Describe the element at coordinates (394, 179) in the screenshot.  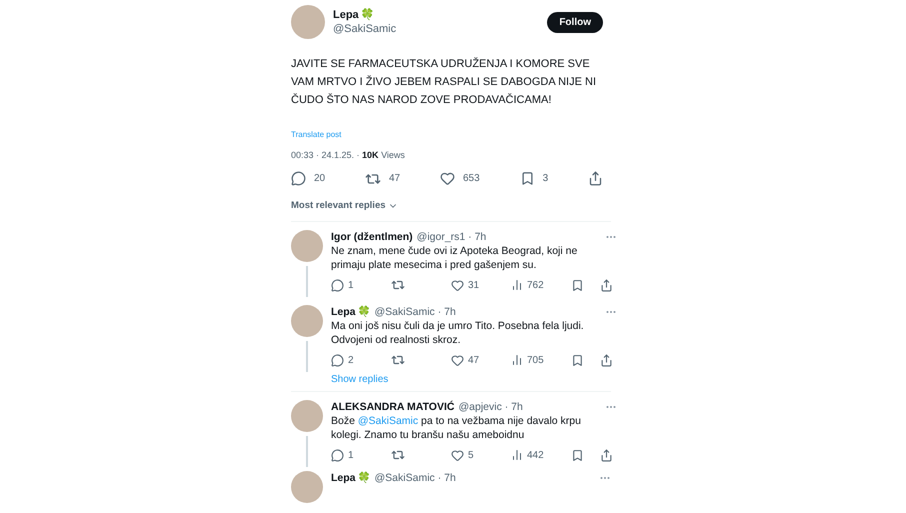
I see `repost-count: 47` at that location.